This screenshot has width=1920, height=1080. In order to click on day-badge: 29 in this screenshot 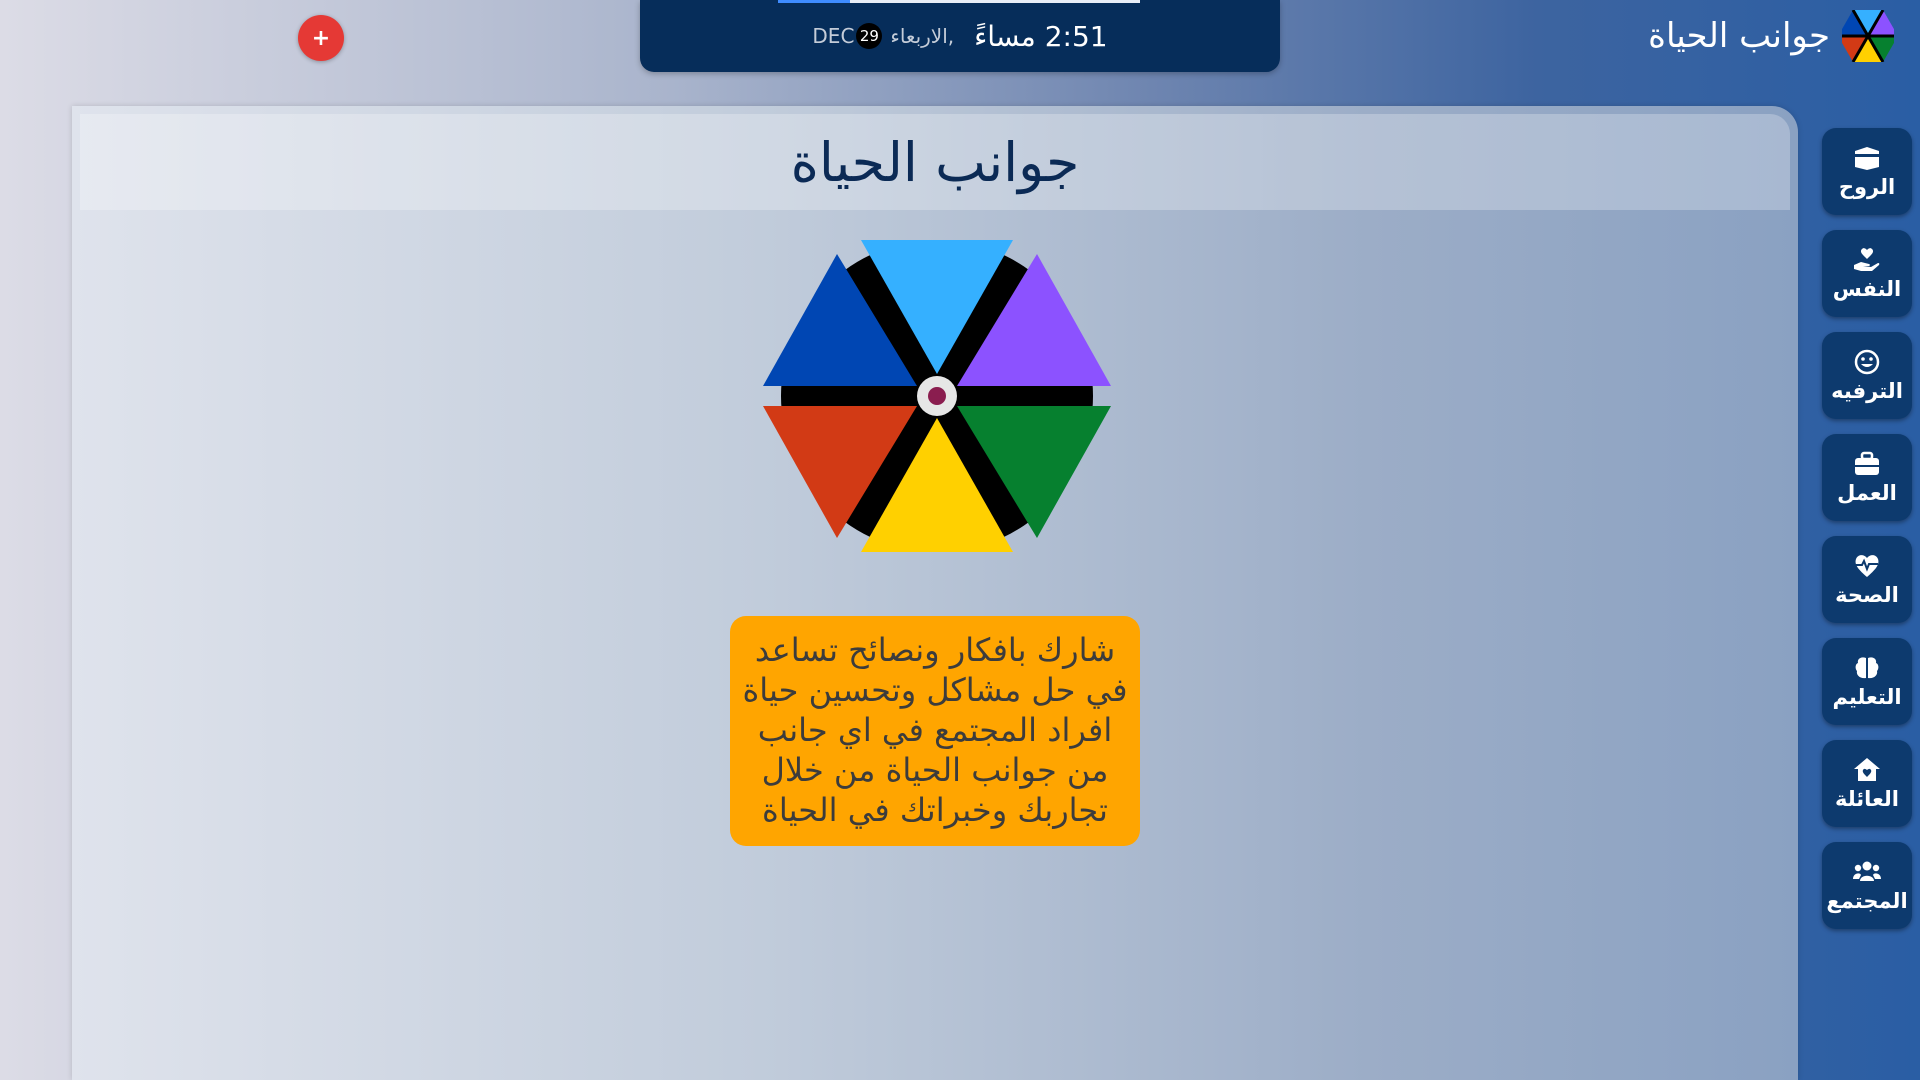, I will do `click(869, 36)`.